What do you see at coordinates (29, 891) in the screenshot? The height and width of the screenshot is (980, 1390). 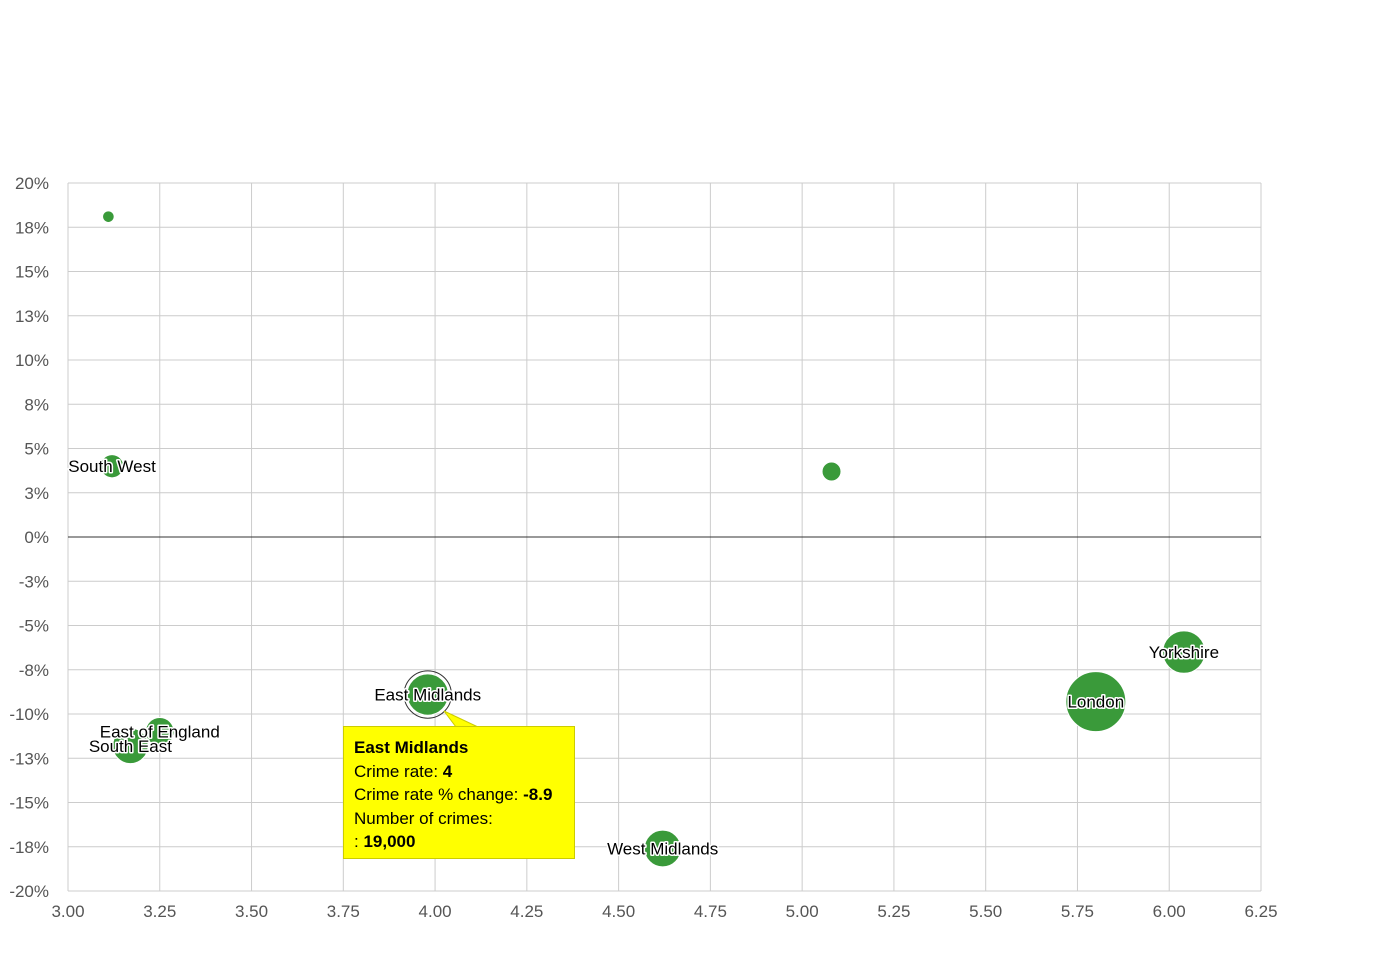 I see `y-tick-label: -20%` at bounding box center [29, 891].